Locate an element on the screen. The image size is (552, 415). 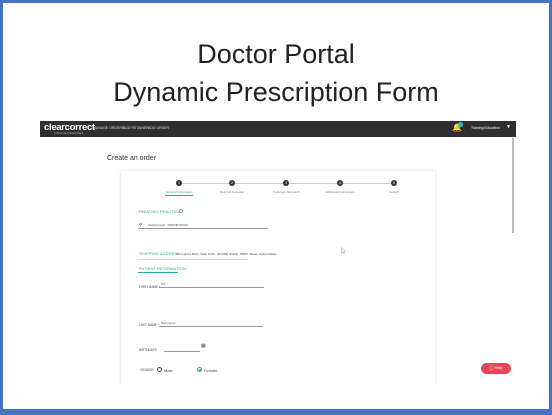
step-5-circle: 5 is located at coordinates (394, 183).